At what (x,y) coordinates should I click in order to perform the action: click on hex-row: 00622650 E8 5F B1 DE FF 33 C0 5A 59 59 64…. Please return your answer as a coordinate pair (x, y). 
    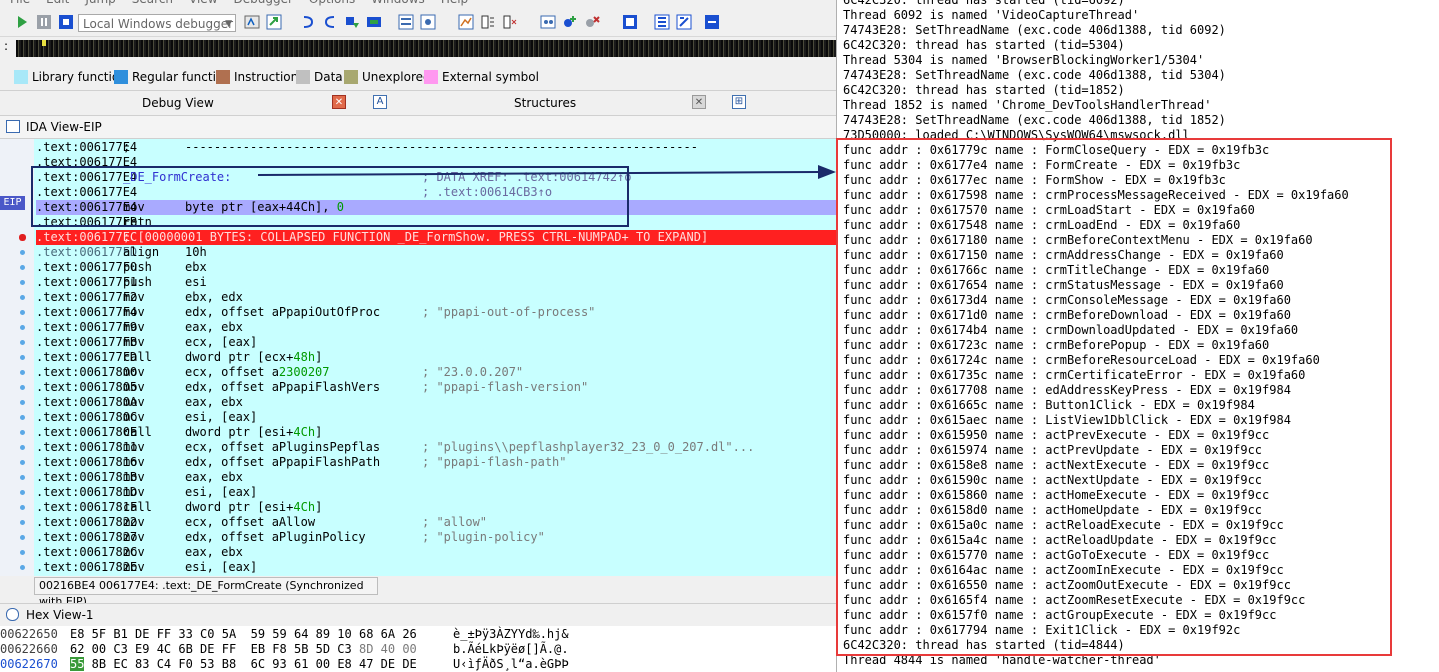
    Looking at the image, I should click on (418, 634).